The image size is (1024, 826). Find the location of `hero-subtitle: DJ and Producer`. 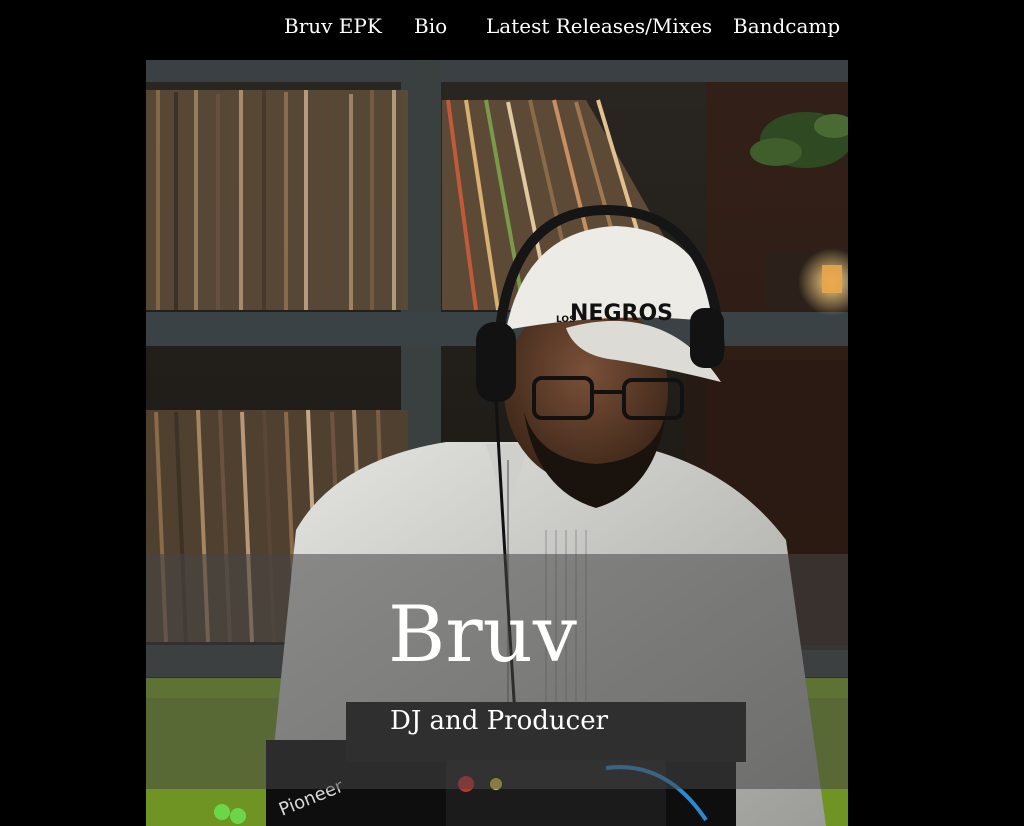

hero-subtitle: DJ and Producer is located at coordinates (499, 721).